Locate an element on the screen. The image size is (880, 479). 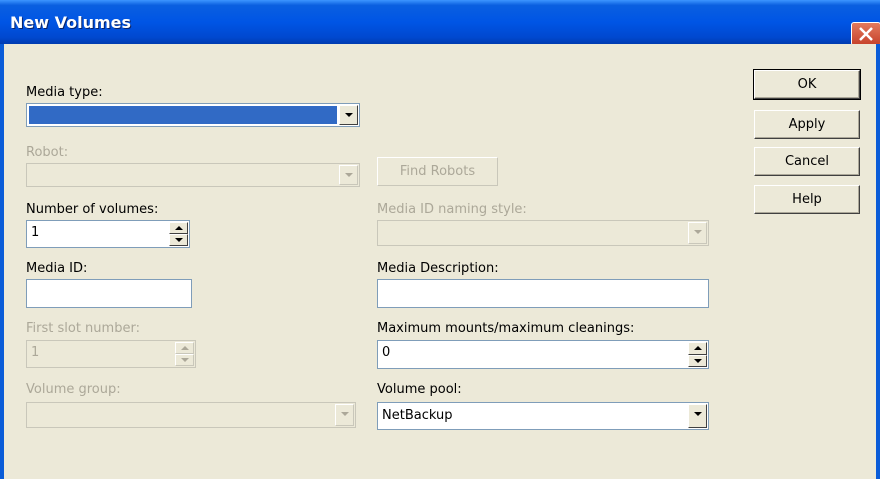
number-of-volumes-spinner: 1 is located at coordinates (108, 234).